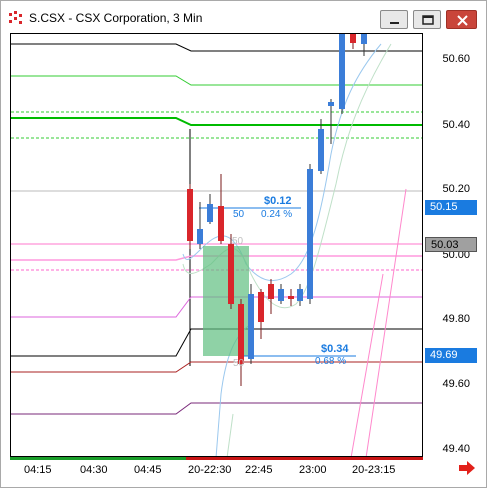 This screenshot has height=488, width=487. I want to click on upper-diff-value: $0.12, so click(278, 201).